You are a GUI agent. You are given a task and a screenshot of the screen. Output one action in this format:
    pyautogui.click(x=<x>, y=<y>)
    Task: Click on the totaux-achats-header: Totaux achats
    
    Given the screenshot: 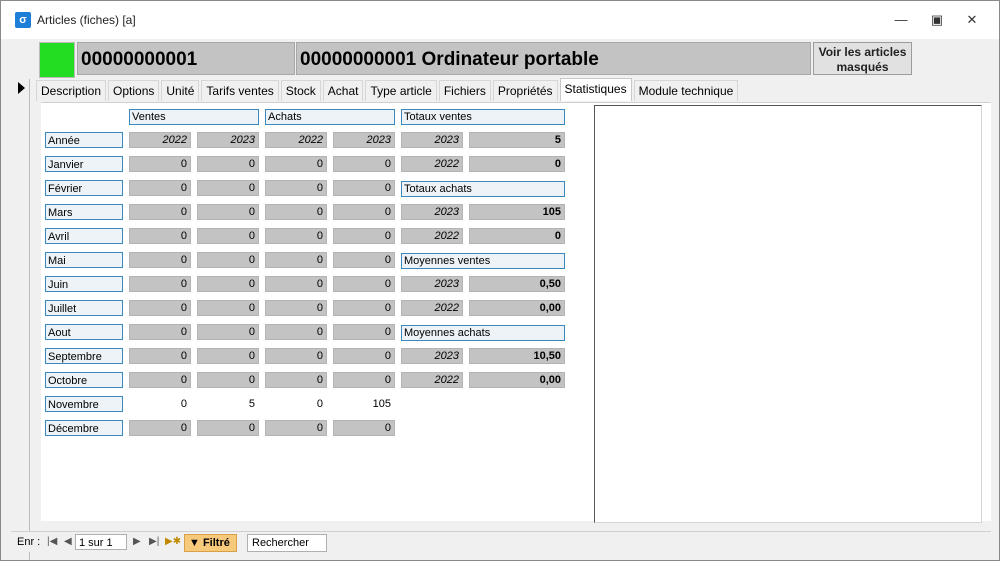 What is the action you would take?
    pyautogui.click(x=483, y=189)
    